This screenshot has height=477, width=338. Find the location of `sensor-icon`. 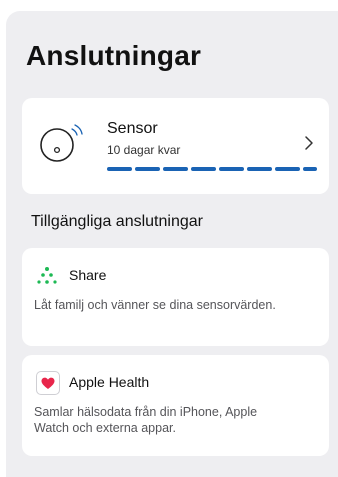

sensor-icon is located at coordinates (61, 143).